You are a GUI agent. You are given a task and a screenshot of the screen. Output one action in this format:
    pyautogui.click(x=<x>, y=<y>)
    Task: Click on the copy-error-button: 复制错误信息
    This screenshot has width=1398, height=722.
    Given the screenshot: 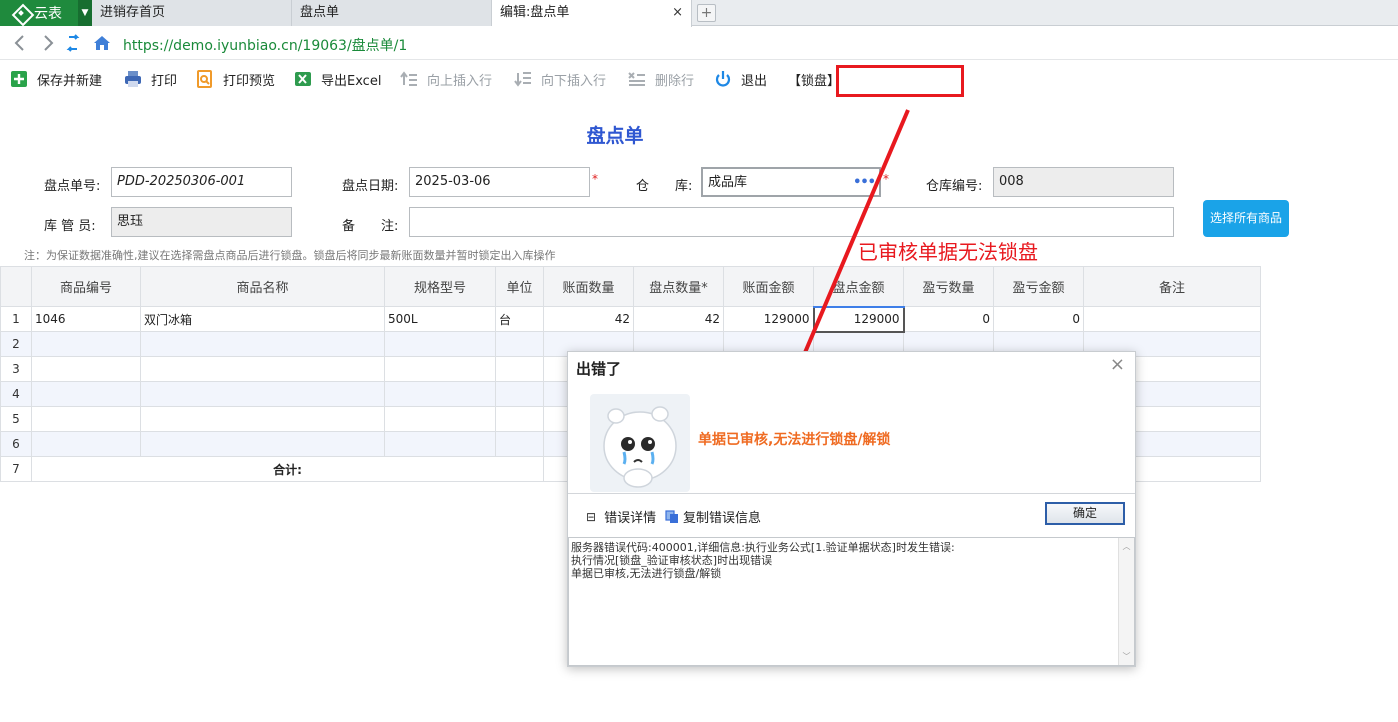 What is the action you would take?
    pyautogui.click(x=713, y=516)
    